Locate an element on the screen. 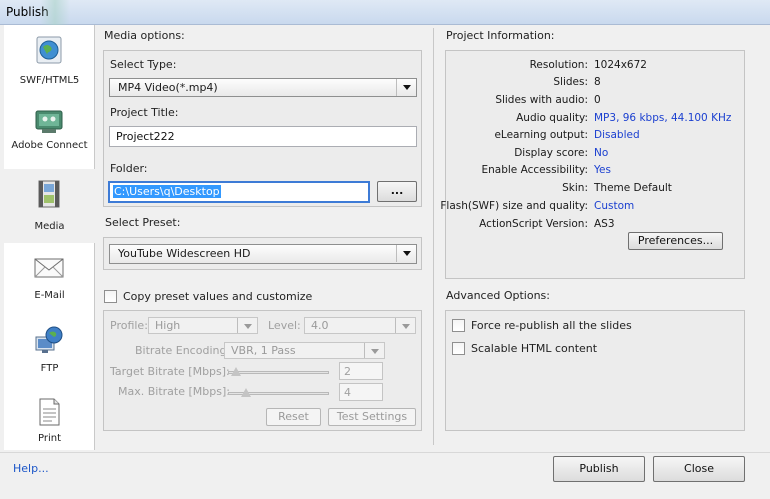  document-icon is located at coordinates (49, 412).